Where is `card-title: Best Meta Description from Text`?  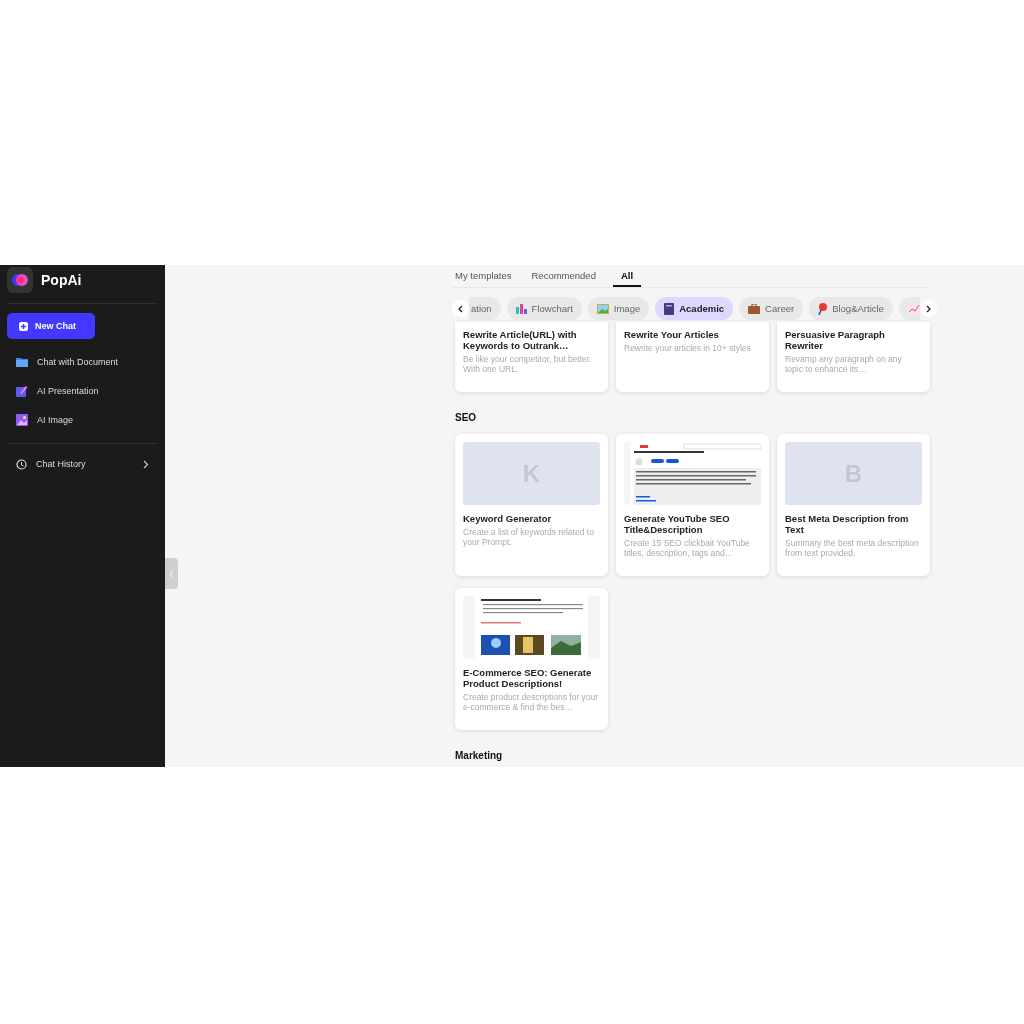
card-title: Best Meta Description from Text is located at coordinates (847, 524).